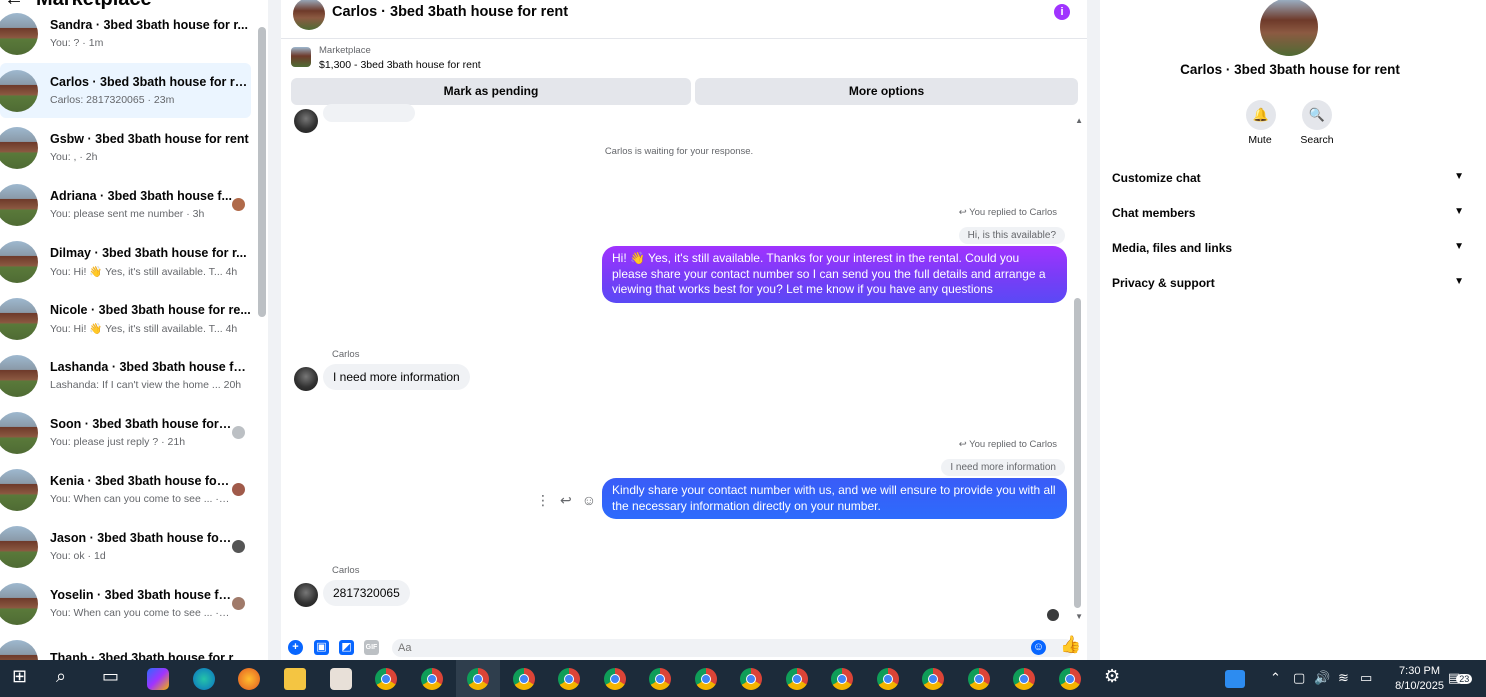 The width and height of the screenshot is (1486, 697). Describe the element at coordinates (262, 172) in the screenshot. I see `sidebar-scrollbar` at that location.